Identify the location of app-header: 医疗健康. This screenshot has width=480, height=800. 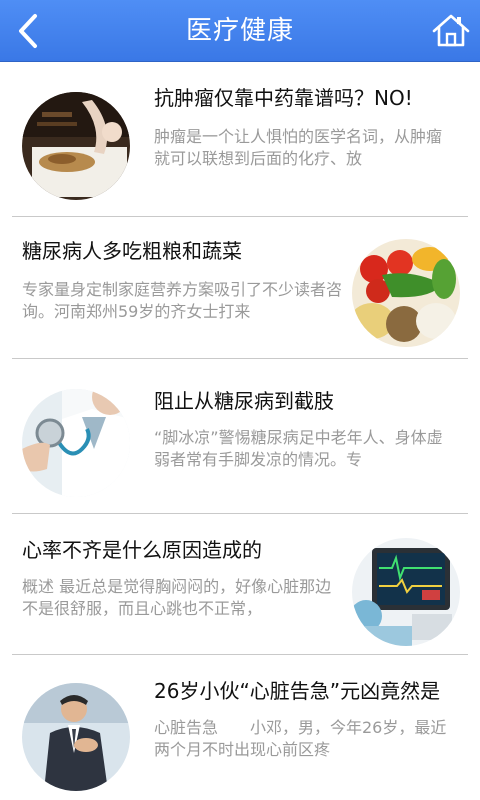
(240, 31).